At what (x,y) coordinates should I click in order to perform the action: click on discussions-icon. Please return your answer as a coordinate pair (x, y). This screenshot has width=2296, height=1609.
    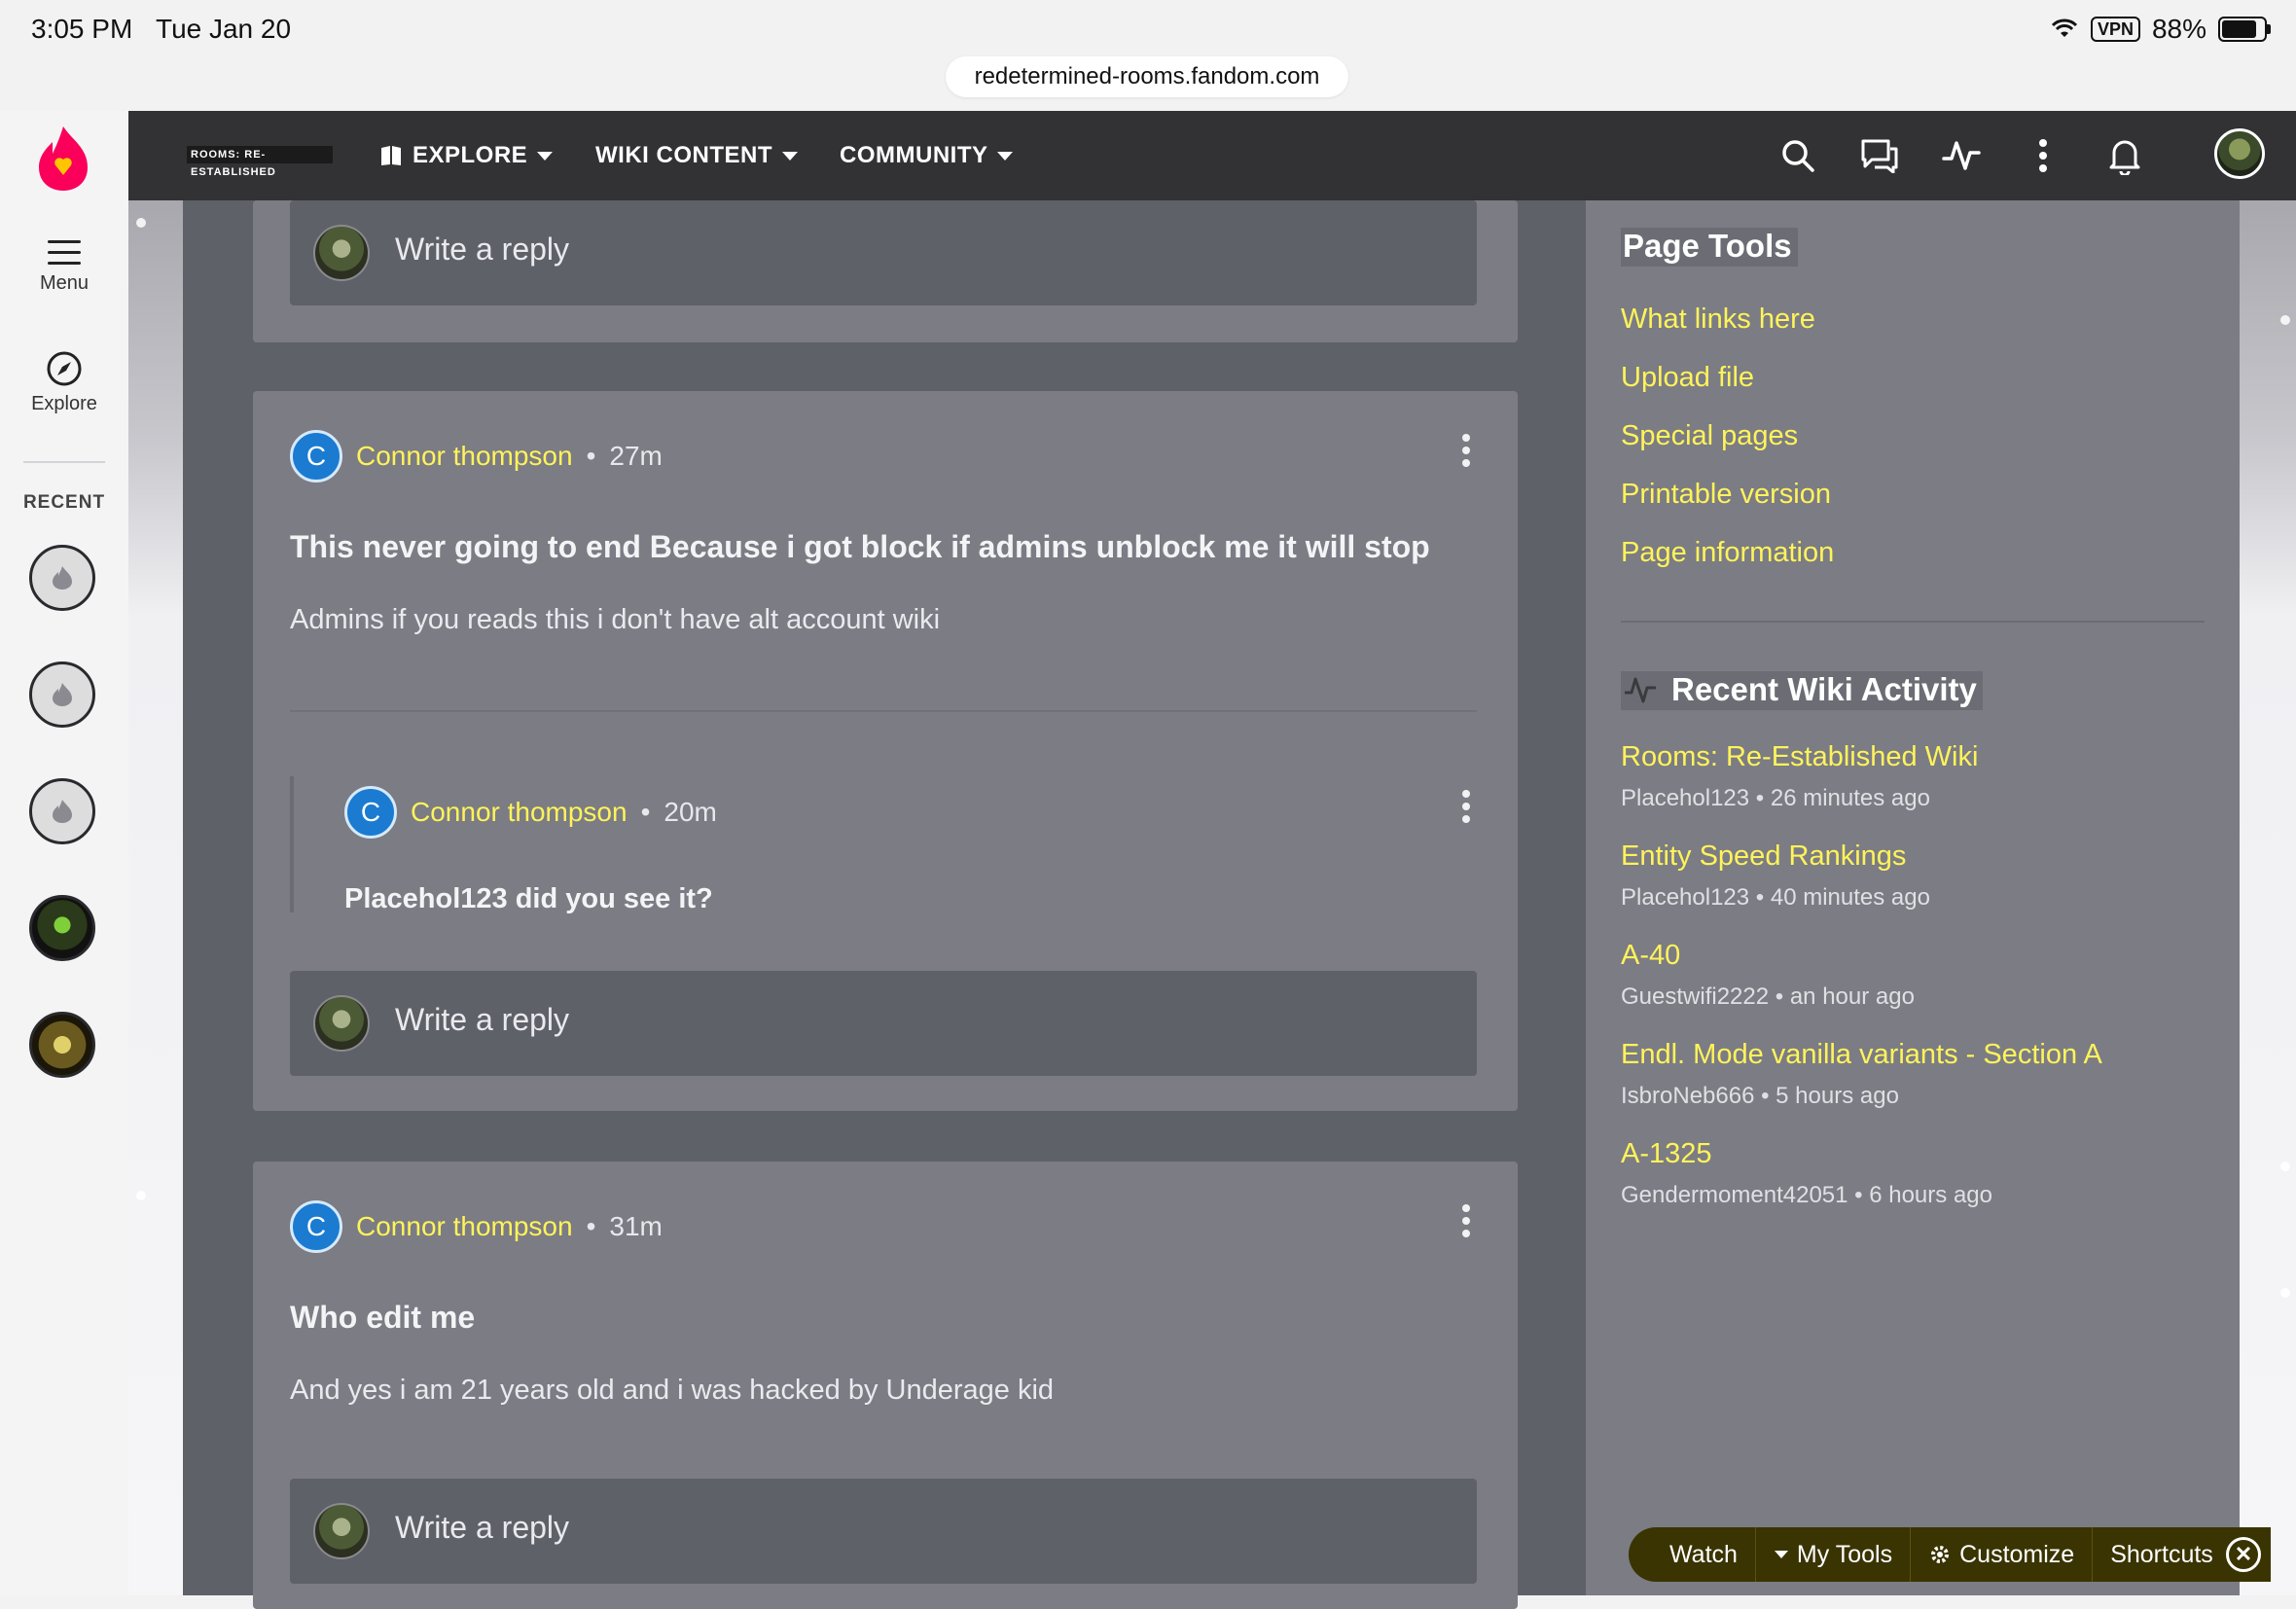
    Looking at the image, I should click on (1879, 156).